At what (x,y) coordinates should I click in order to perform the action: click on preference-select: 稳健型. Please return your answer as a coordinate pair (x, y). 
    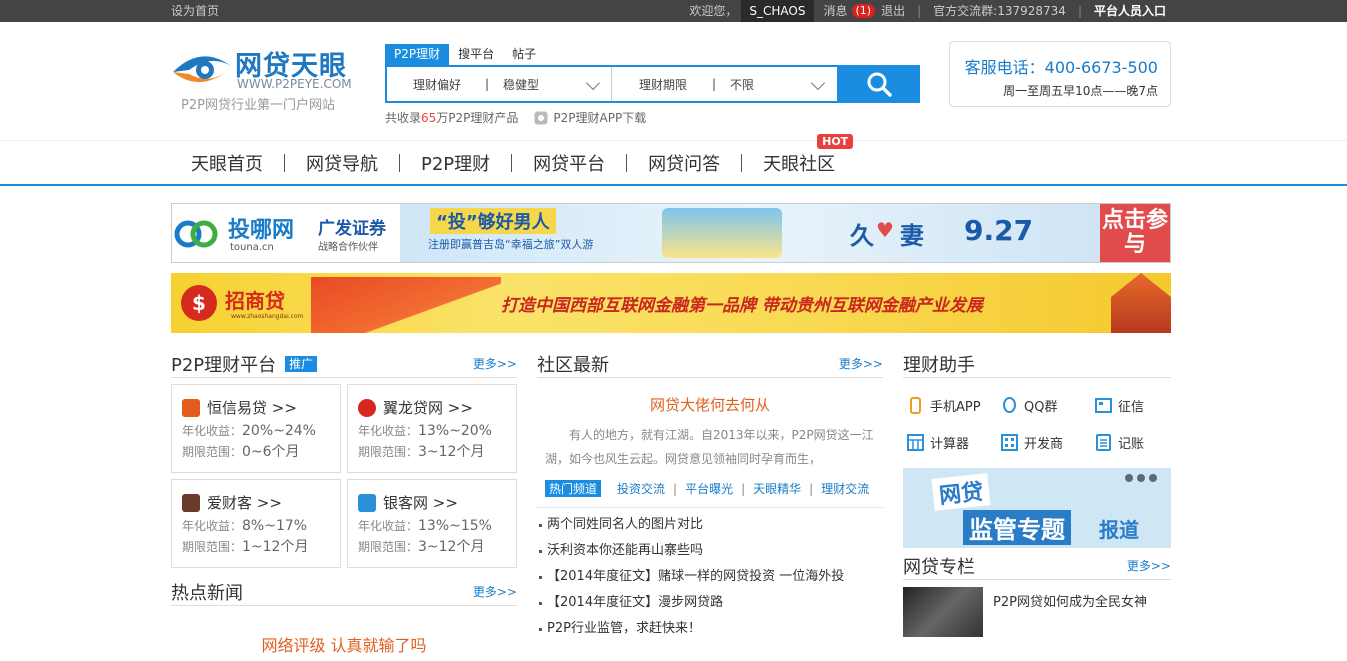
    Looking at the image, I should click on (521, 84).